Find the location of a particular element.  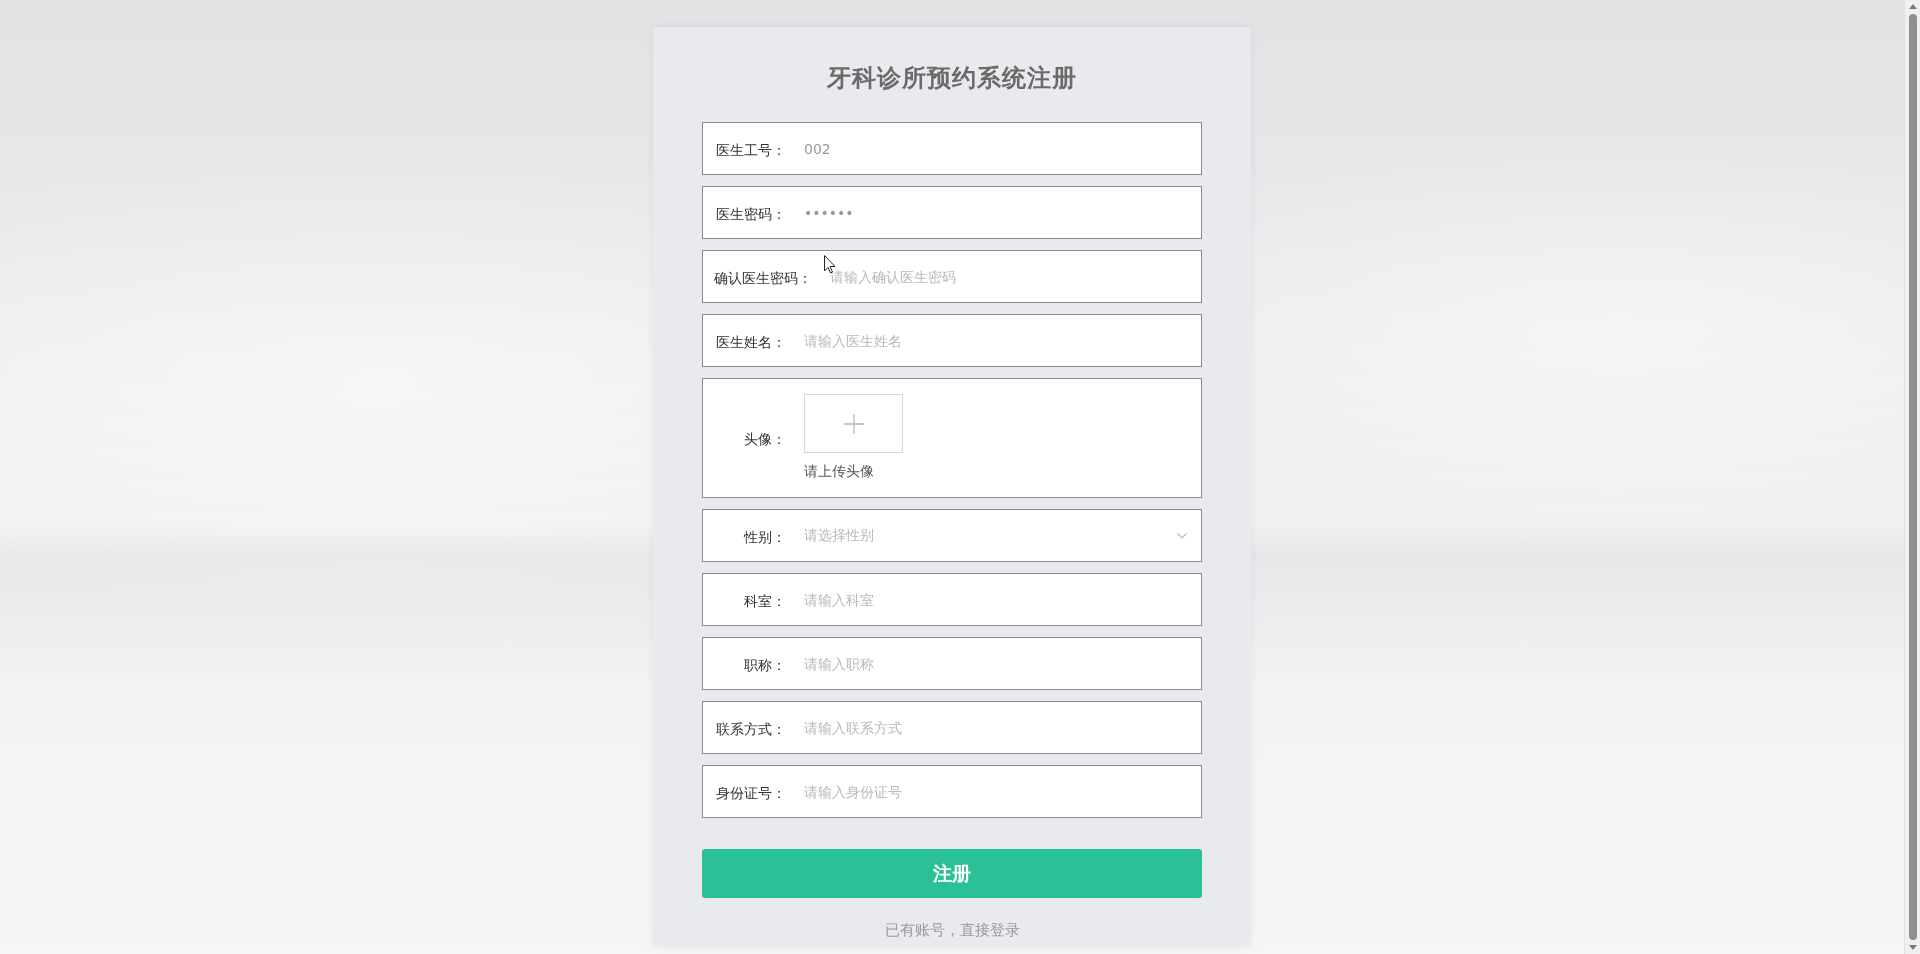

form-field: 科室： 请输入科室 is located at coordinates (952, 599).